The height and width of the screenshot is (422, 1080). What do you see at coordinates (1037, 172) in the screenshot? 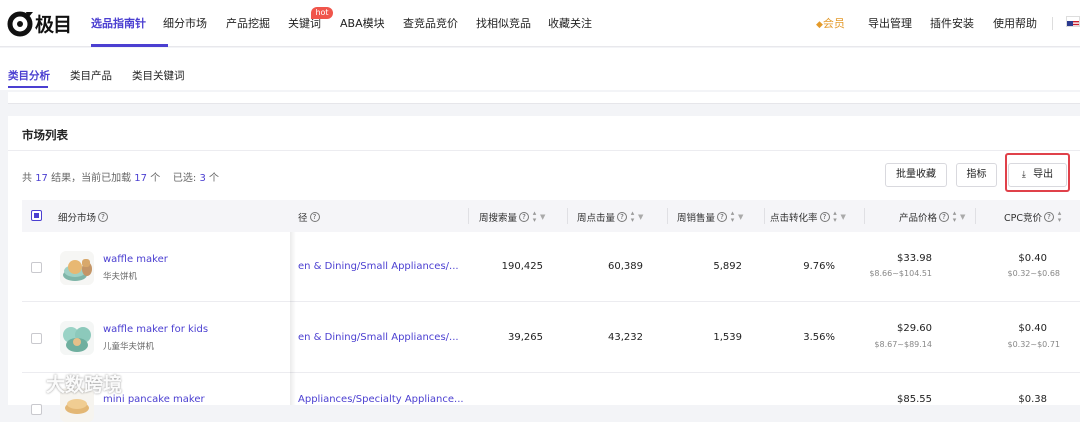
I see `export-highlight-frame` at bounding box center [1037, 172].